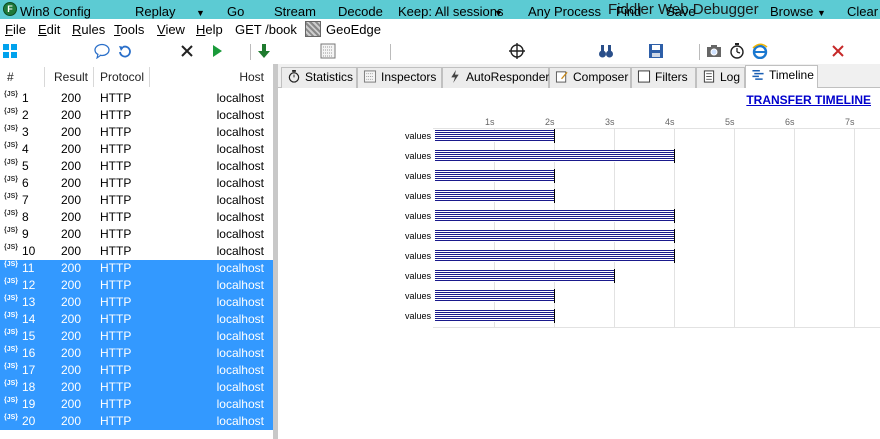  Describe the element at coordinates (656, 51) in the screenshot. I see `save-disk-icon` at that location.